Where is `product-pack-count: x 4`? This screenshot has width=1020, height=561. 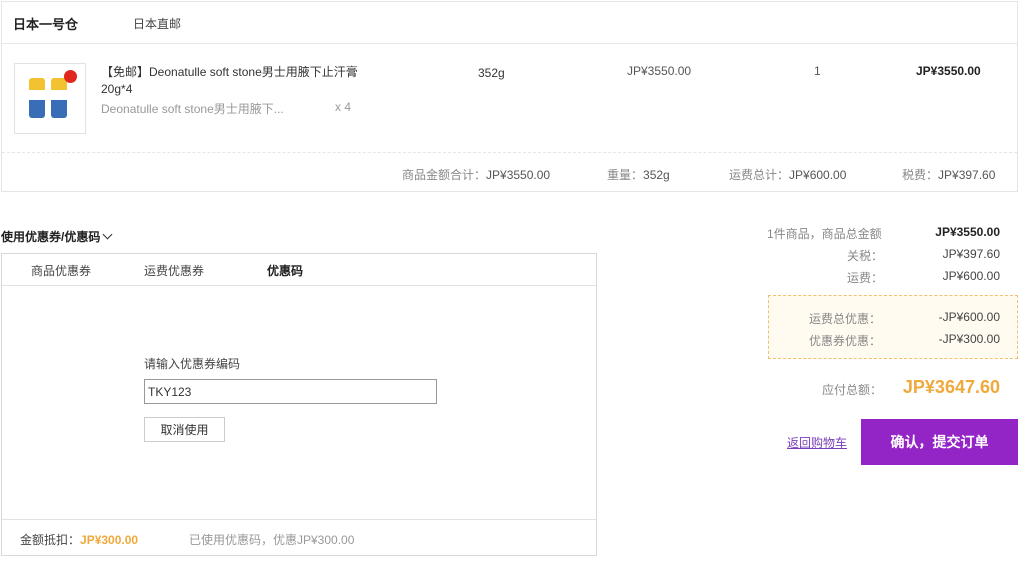 product-pack-count: x 4 is located at coordinates (343, 107).